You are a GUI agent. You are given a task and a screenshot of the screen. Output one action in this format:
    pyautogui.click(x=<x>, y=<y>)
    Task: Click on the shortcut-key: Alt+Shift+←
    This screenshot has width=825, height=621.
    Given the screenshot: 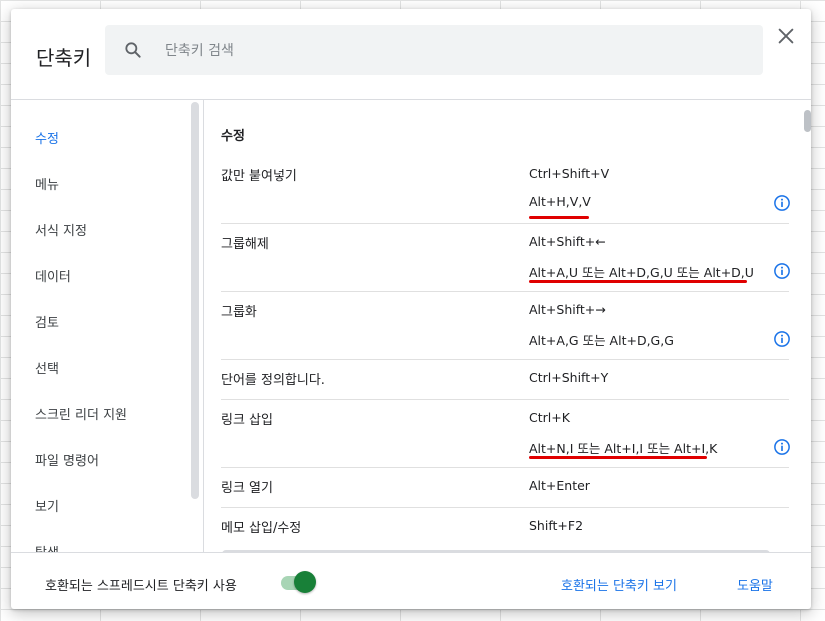 What is the action you would take?
    pyautogui.click(x=567, y=241)
    